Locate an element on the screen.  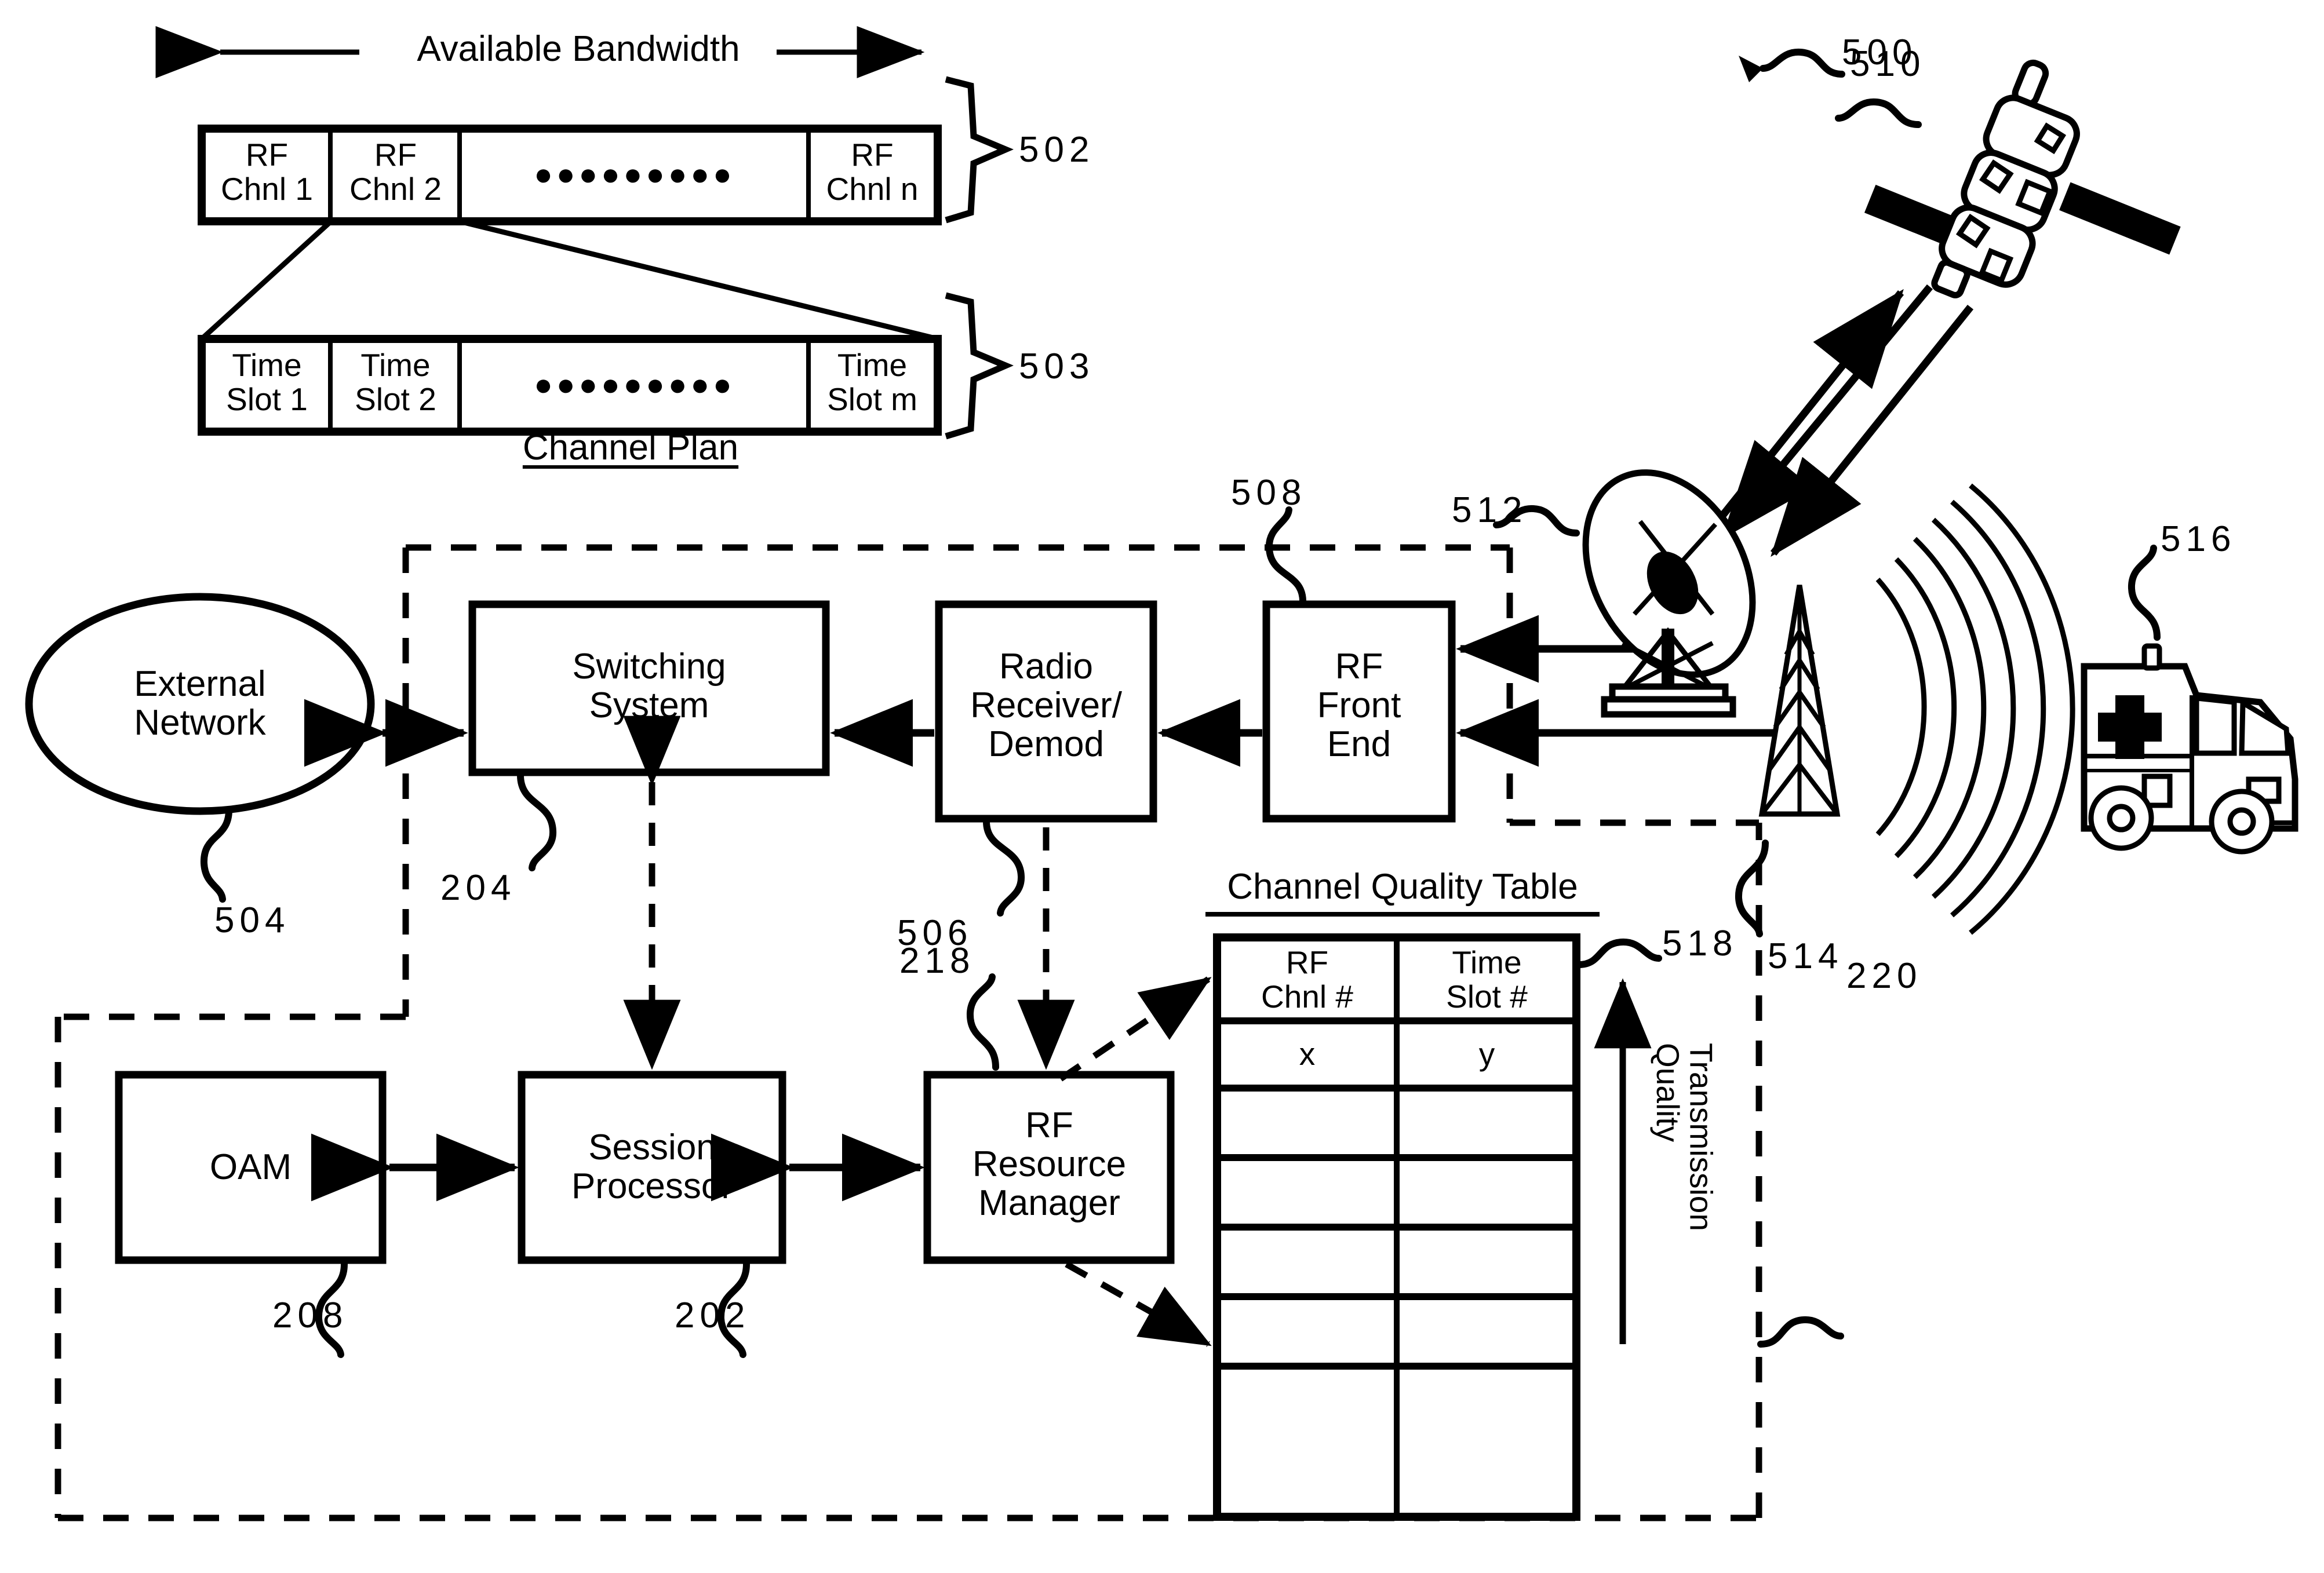
ref-220: 220 is located at coordinates (1884, 976).